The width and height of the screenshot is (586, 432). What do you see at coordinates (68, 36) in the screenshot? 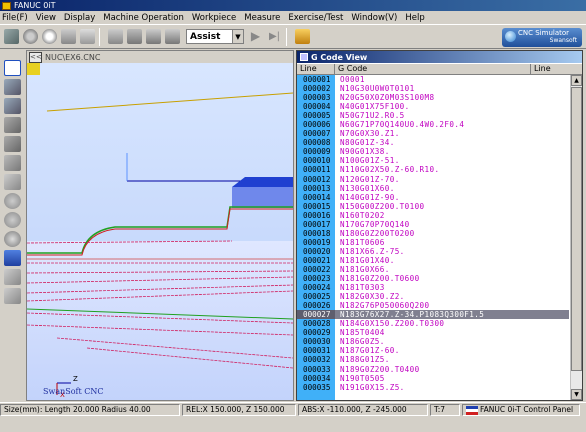
I see `open-file-icon` at bounding box center [68, 36].